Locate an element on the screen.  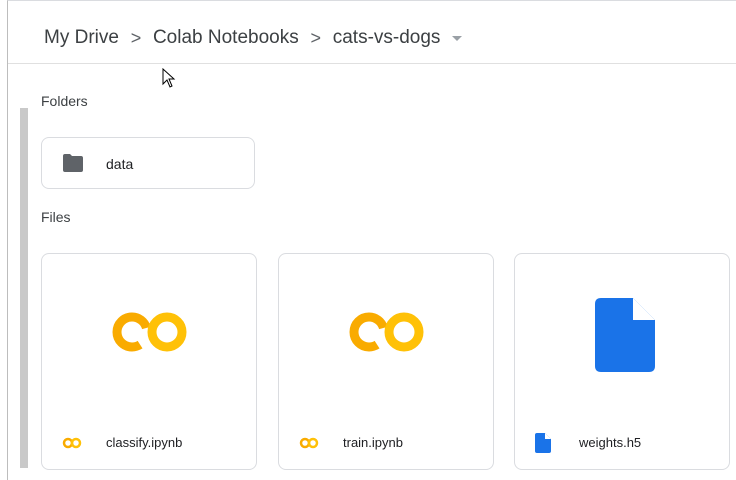
mouse-pointer-icon is located at coordinates (169, 78).